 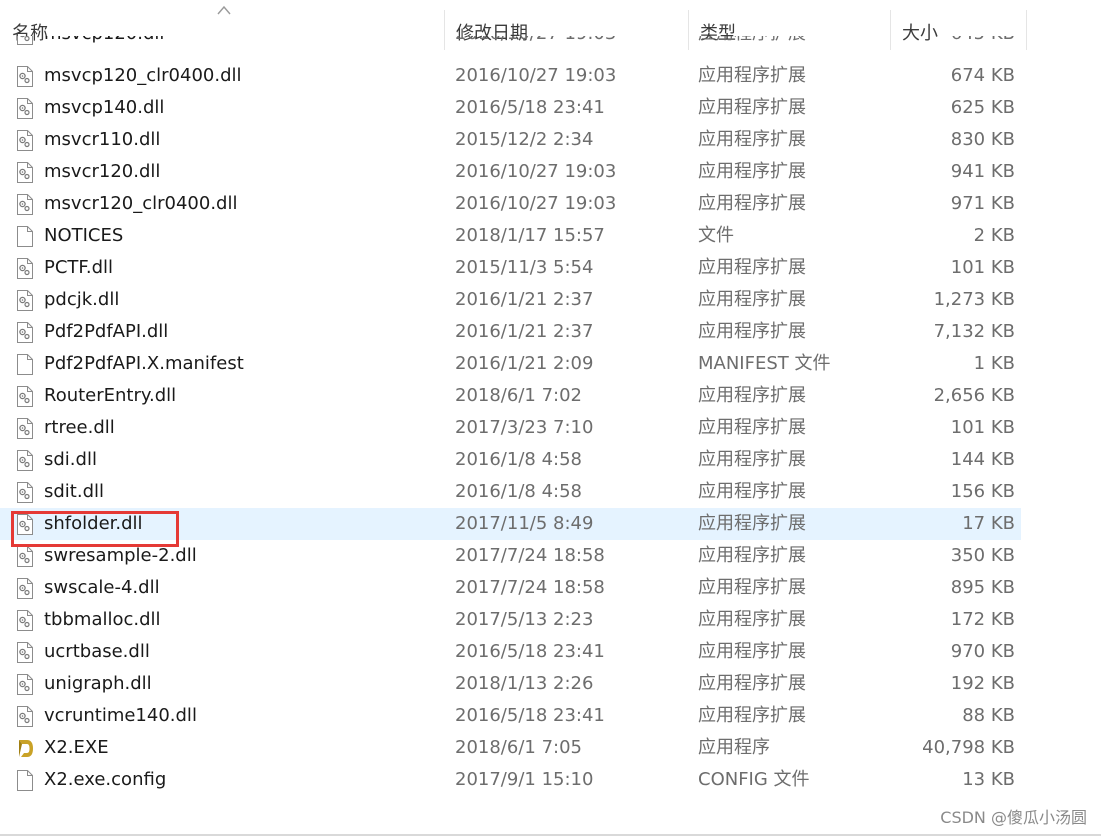 What do you see at coordinates (510, 684) in the screenshot?
I see `file-row: unigraph.dll 2018/1/13 2:26 应用程序扩展 192 KB` at bounding box center [510, 684].